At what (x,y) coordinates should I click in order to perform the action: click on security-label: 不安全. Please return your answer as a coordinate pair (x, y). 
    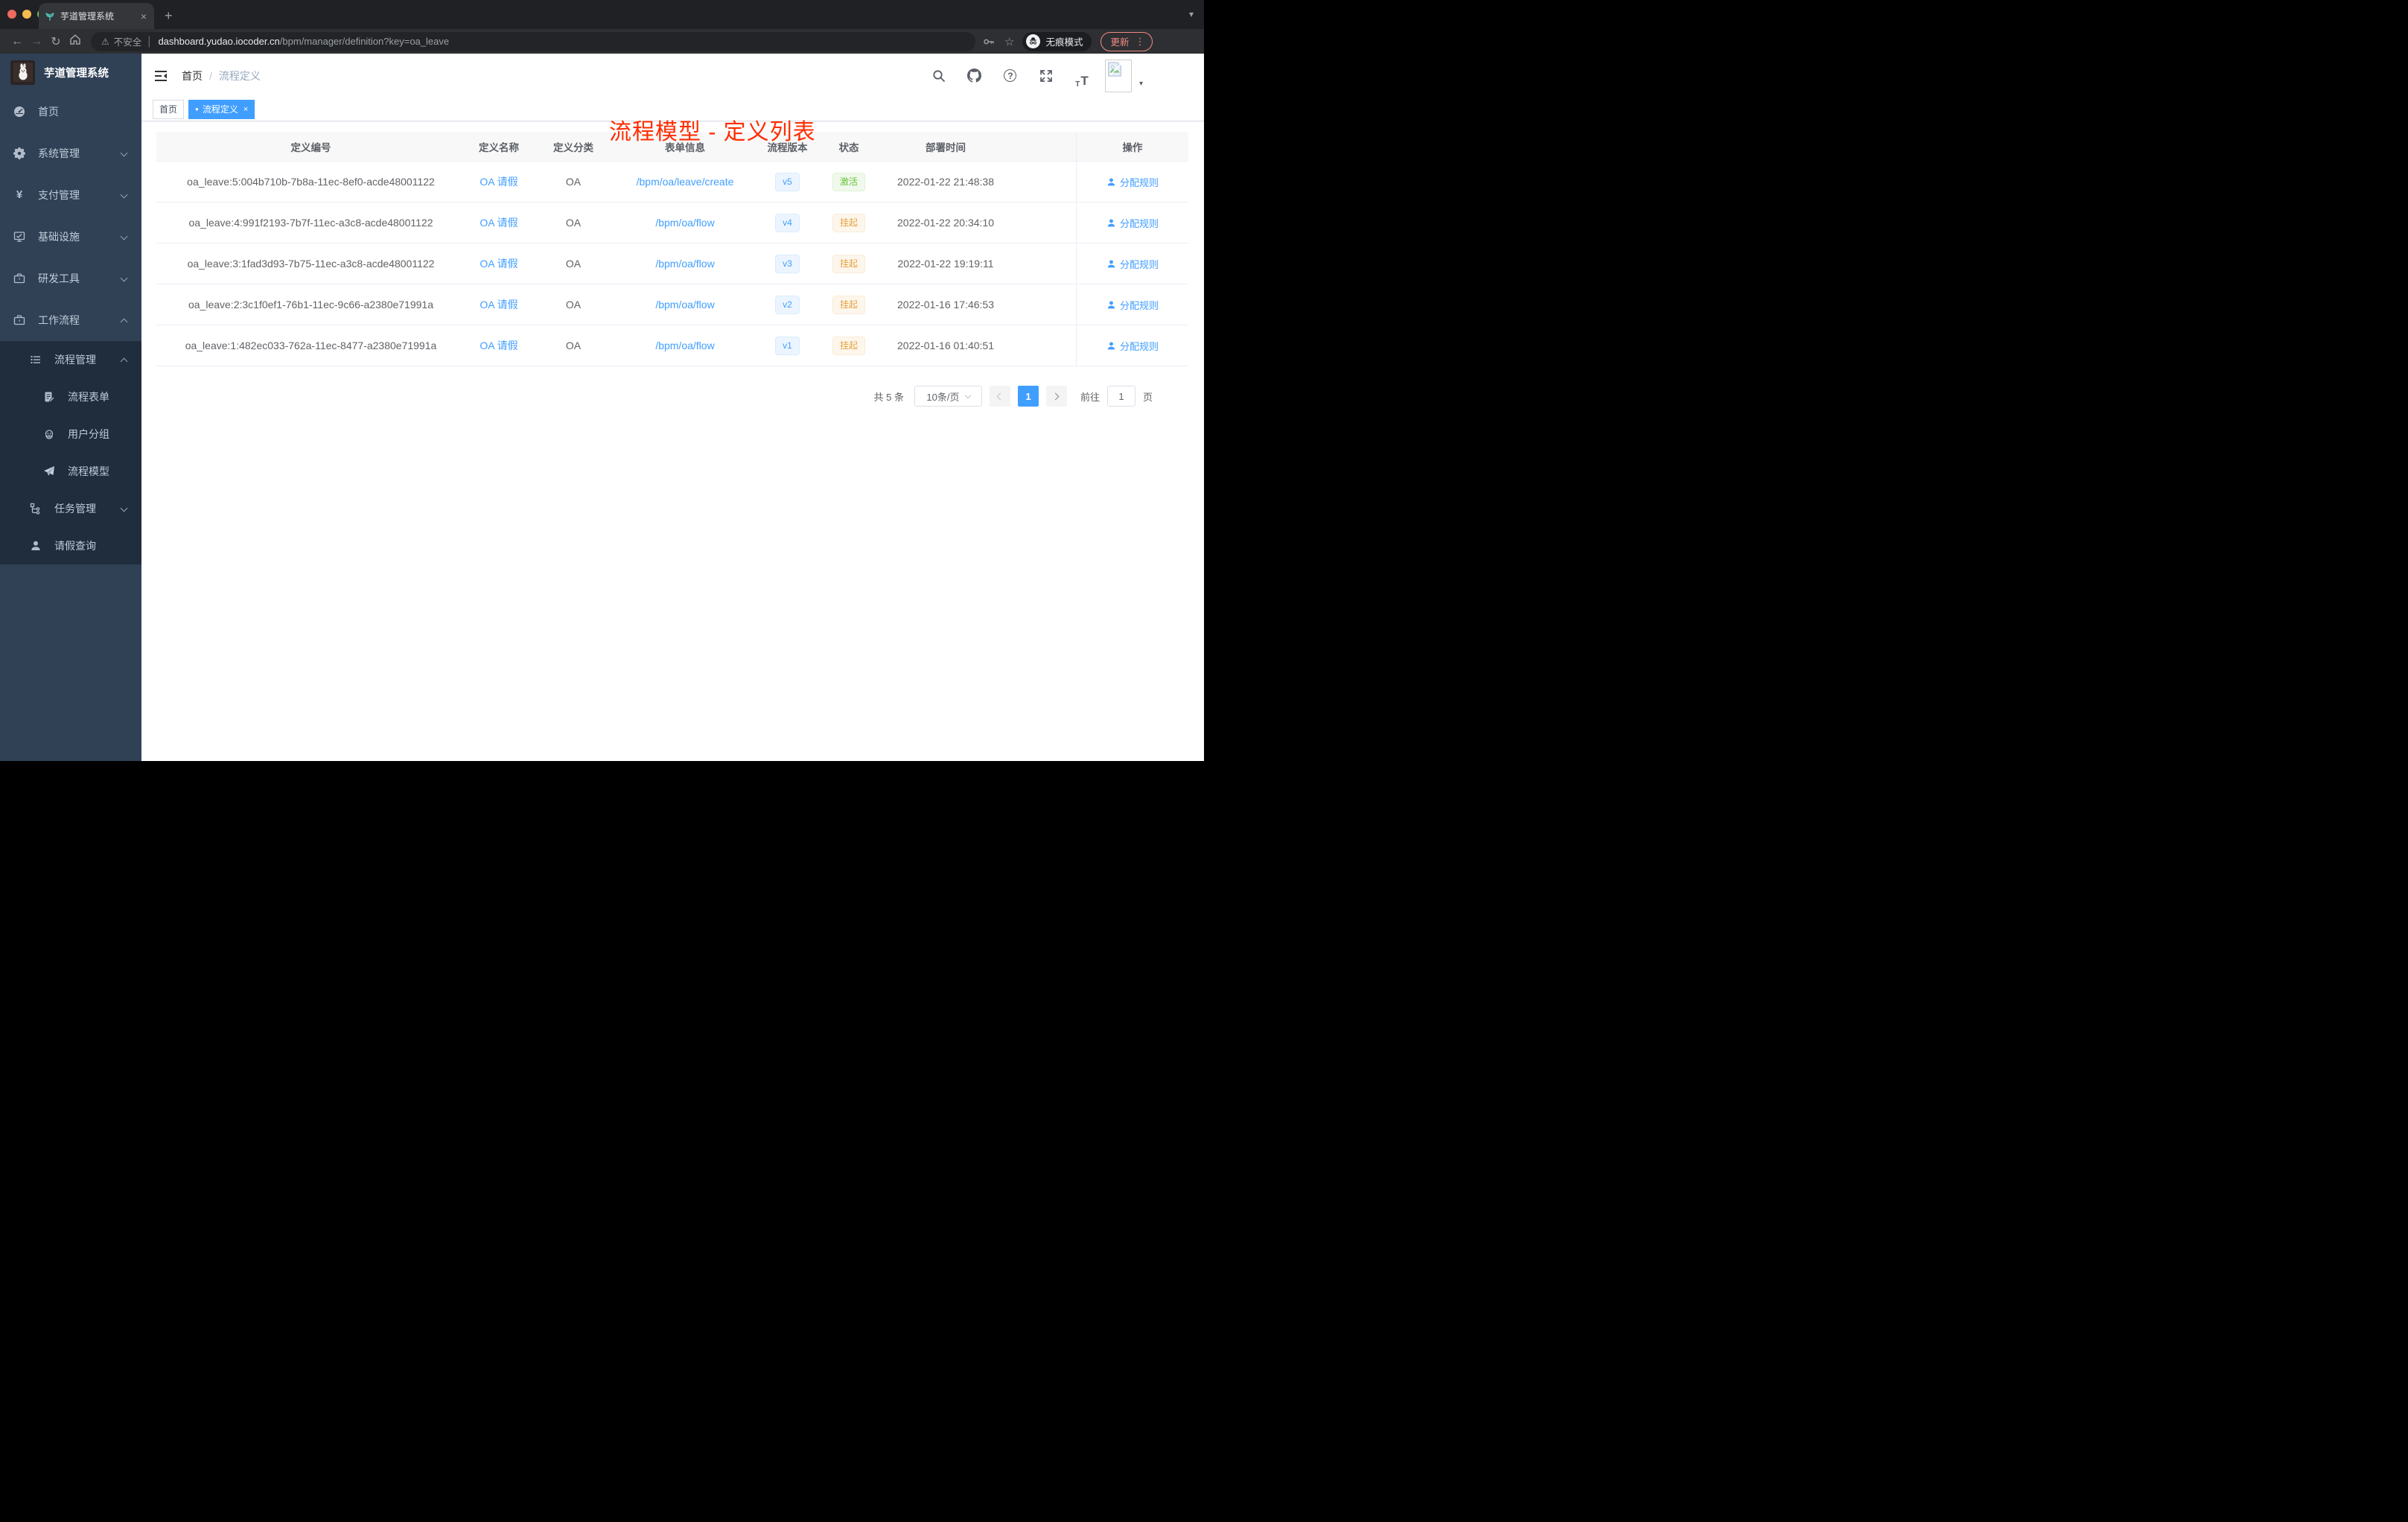
    Looking at the image, I should click on (127, 42).